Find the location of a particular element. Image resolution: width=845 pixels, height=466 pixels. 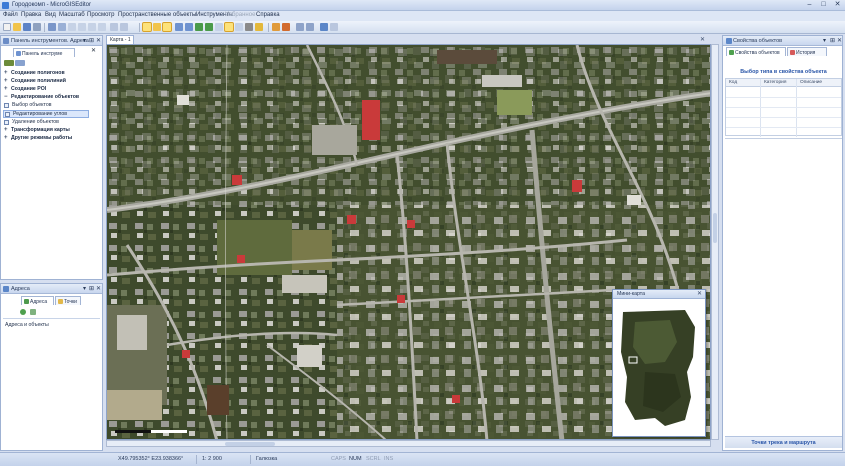

address-tabstrip: Адреса Точки is located at coordinates (56, 300).